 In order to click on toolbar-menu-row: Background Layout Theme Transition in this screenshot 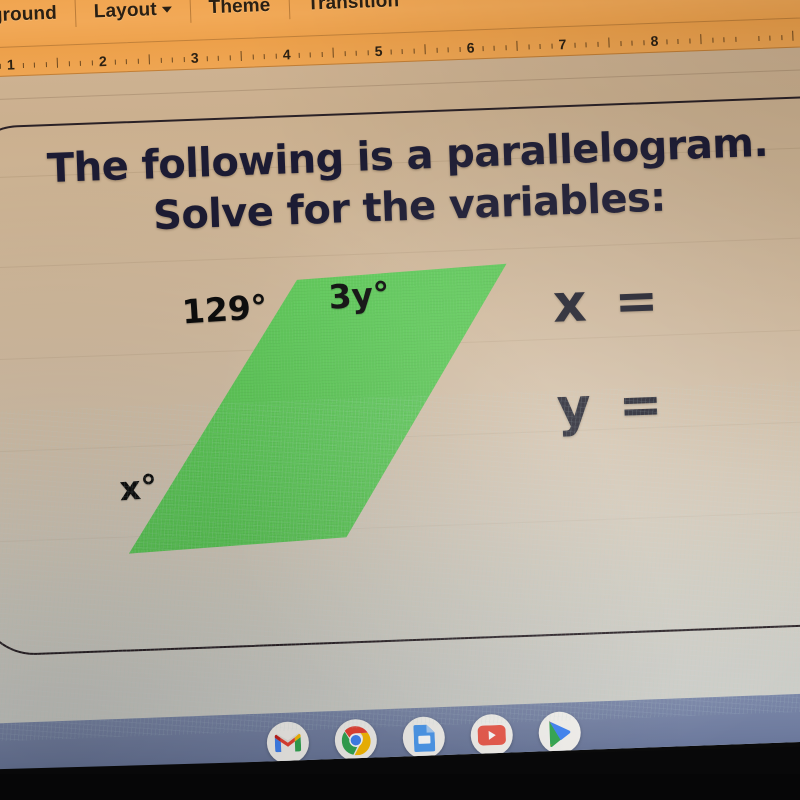, I will do `click(209, 17)`.